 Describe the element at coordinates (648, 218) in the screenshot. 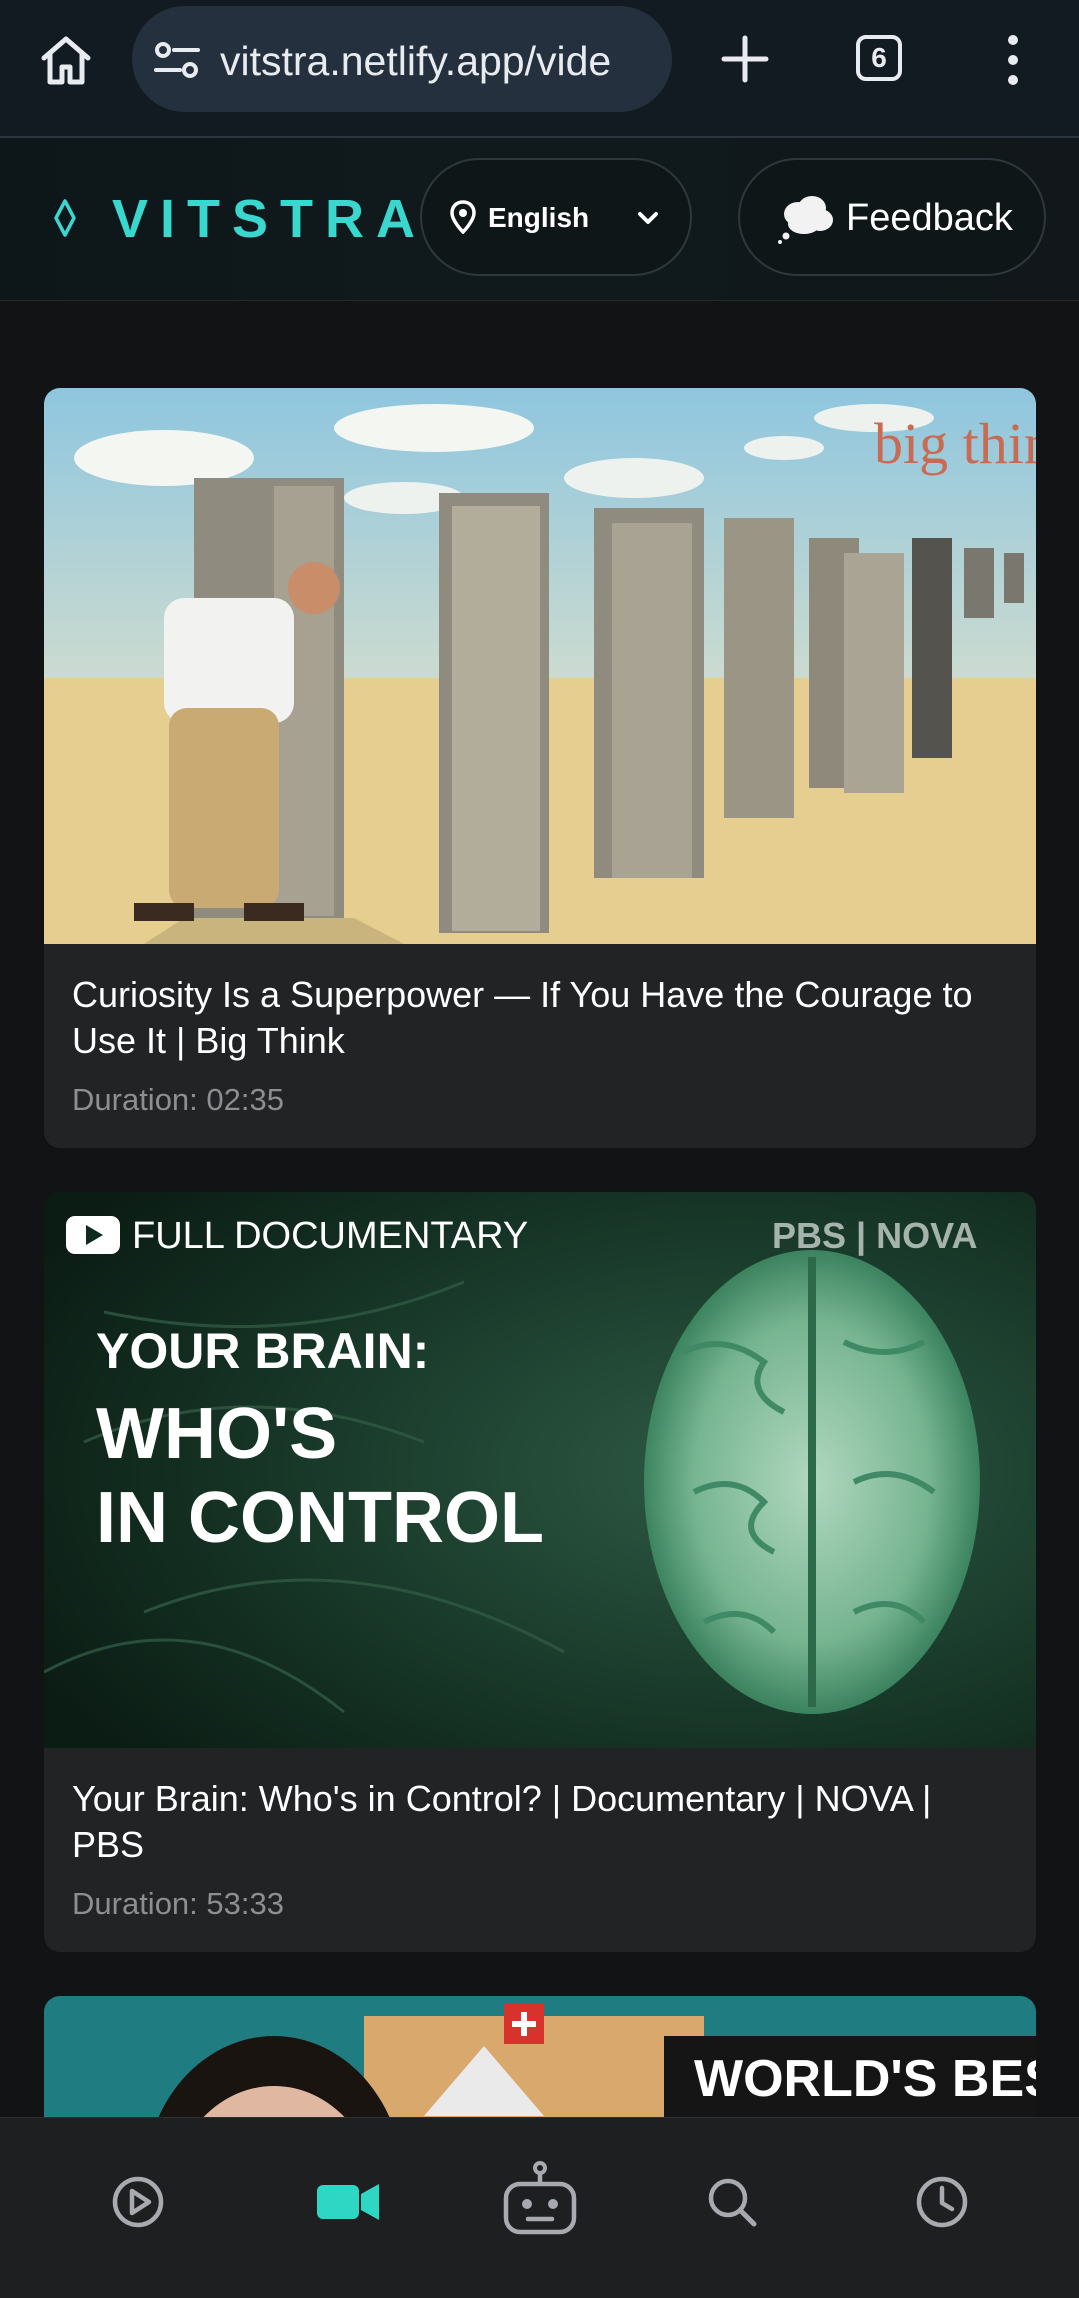

I see `chevron-down-icon` at that location.